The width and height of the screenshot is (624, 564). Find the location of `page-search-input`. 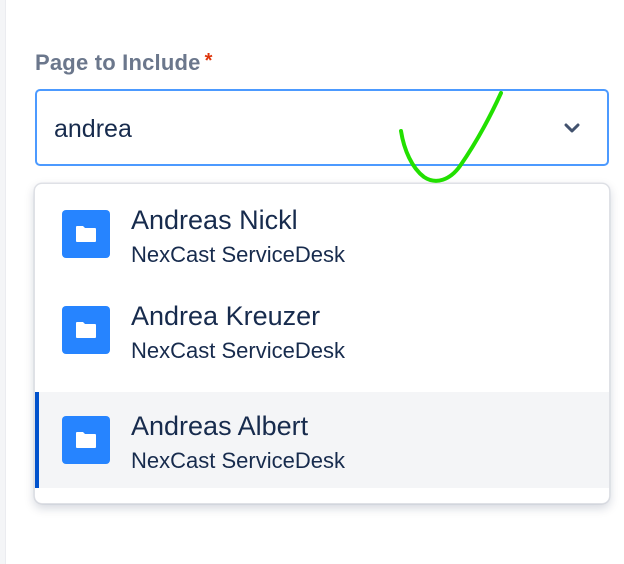

page-search-input is located at coordinates (294, 129).